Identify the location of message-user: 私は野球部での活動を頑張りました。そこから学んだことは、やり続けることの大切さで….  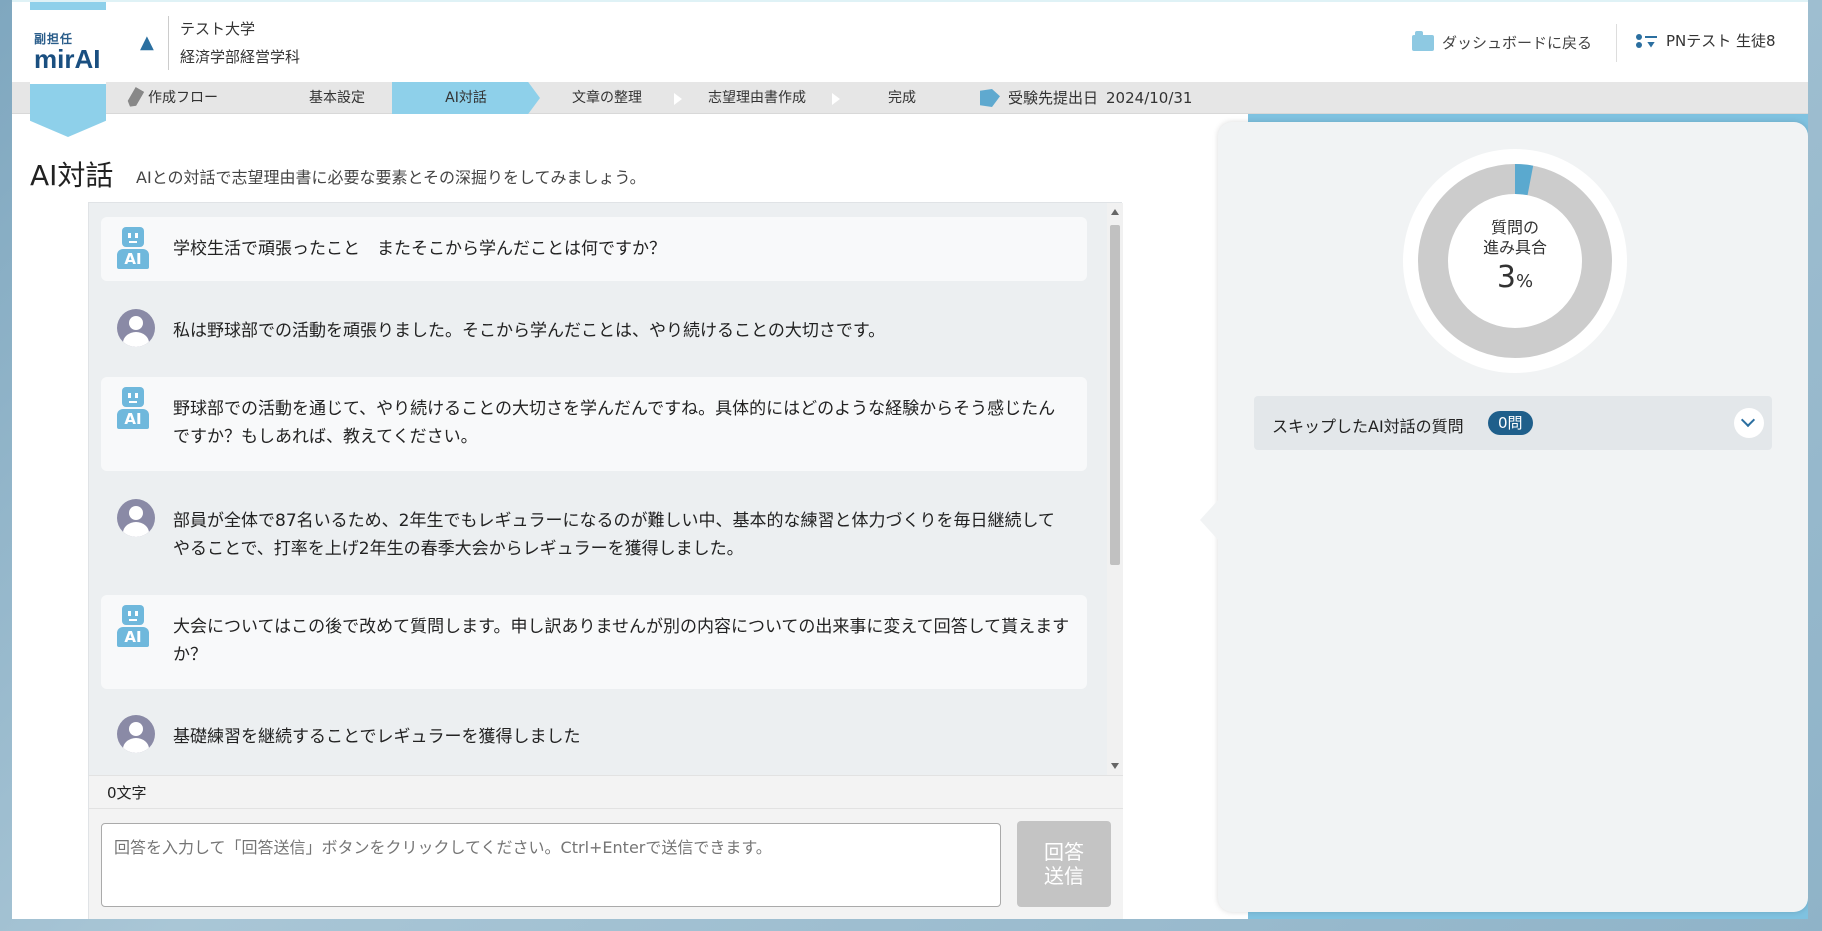
(594, 326).